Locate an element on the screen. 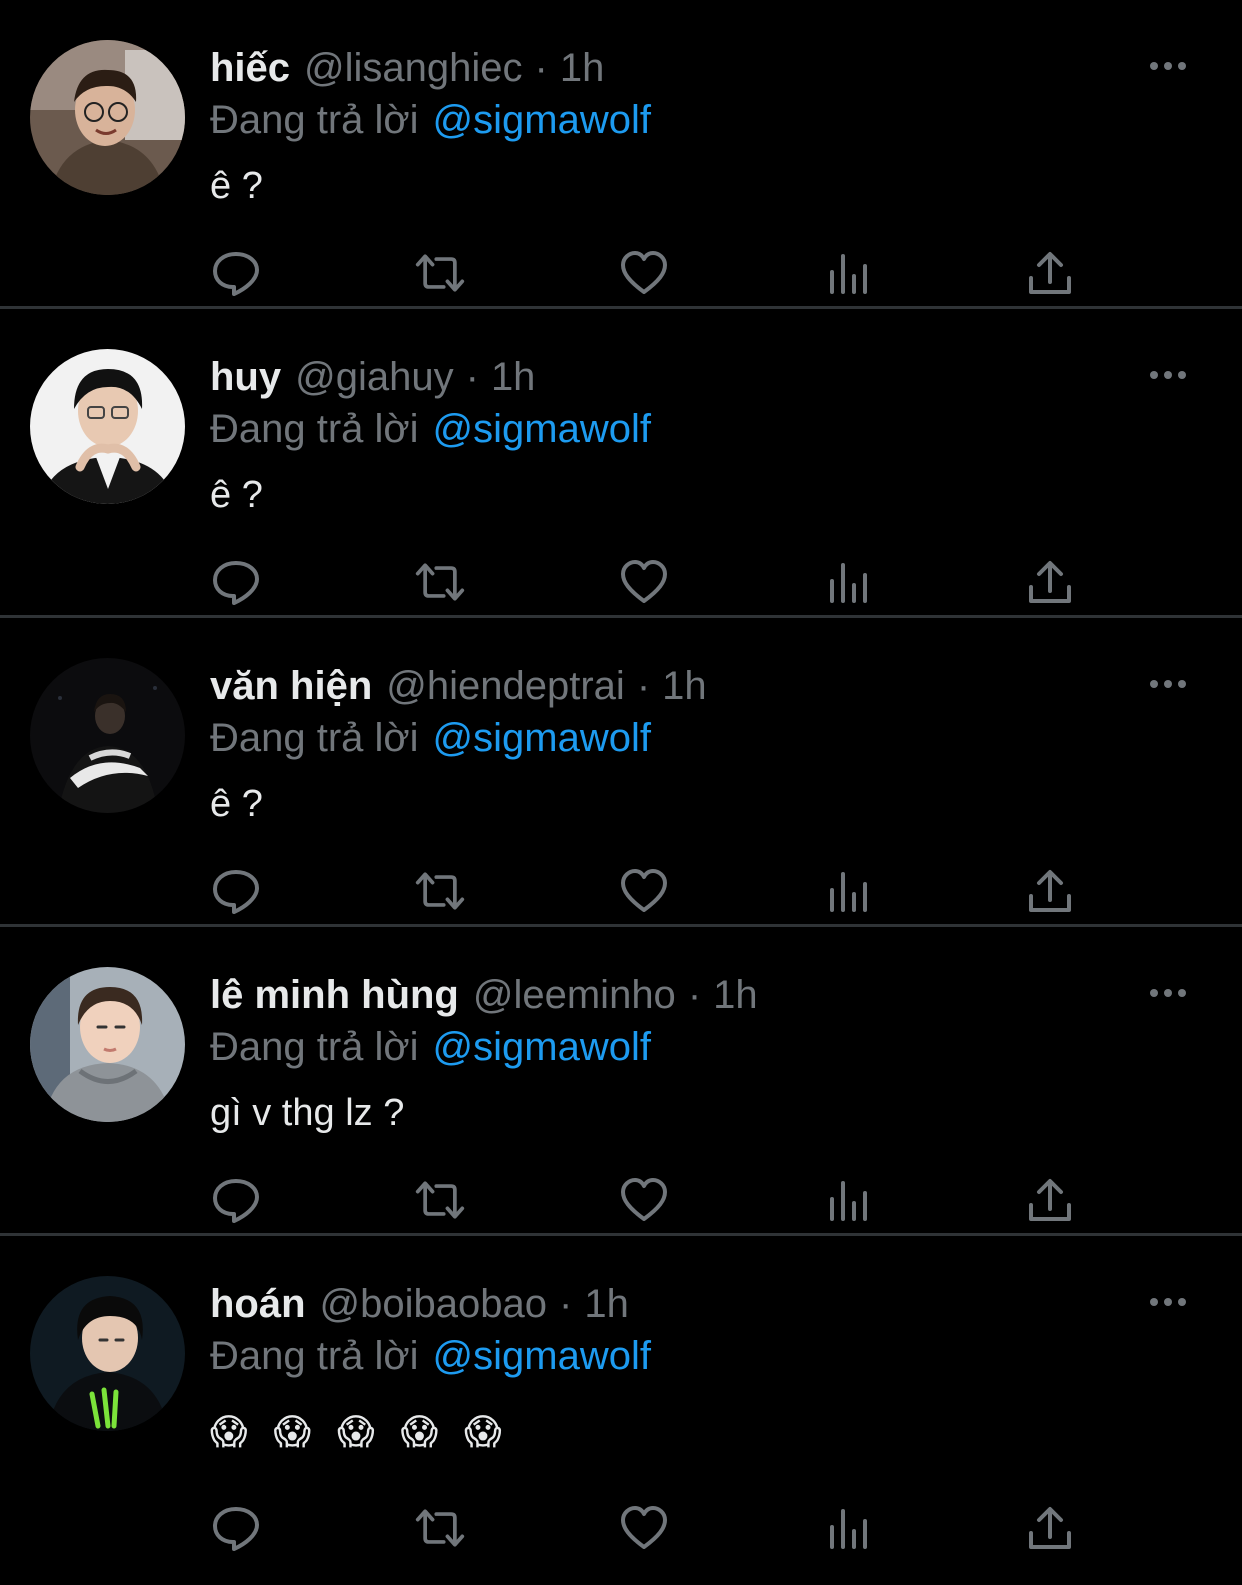 This screenshot has width=1242, height=1585. display-name: huy is located at coordinates (245, 377).